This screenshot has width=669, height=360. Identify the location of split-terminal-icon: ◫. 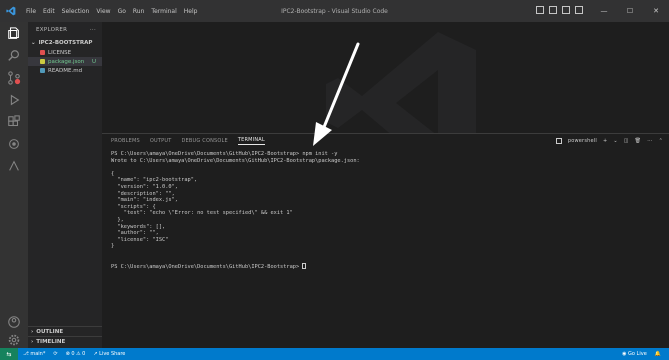
(626, 141).